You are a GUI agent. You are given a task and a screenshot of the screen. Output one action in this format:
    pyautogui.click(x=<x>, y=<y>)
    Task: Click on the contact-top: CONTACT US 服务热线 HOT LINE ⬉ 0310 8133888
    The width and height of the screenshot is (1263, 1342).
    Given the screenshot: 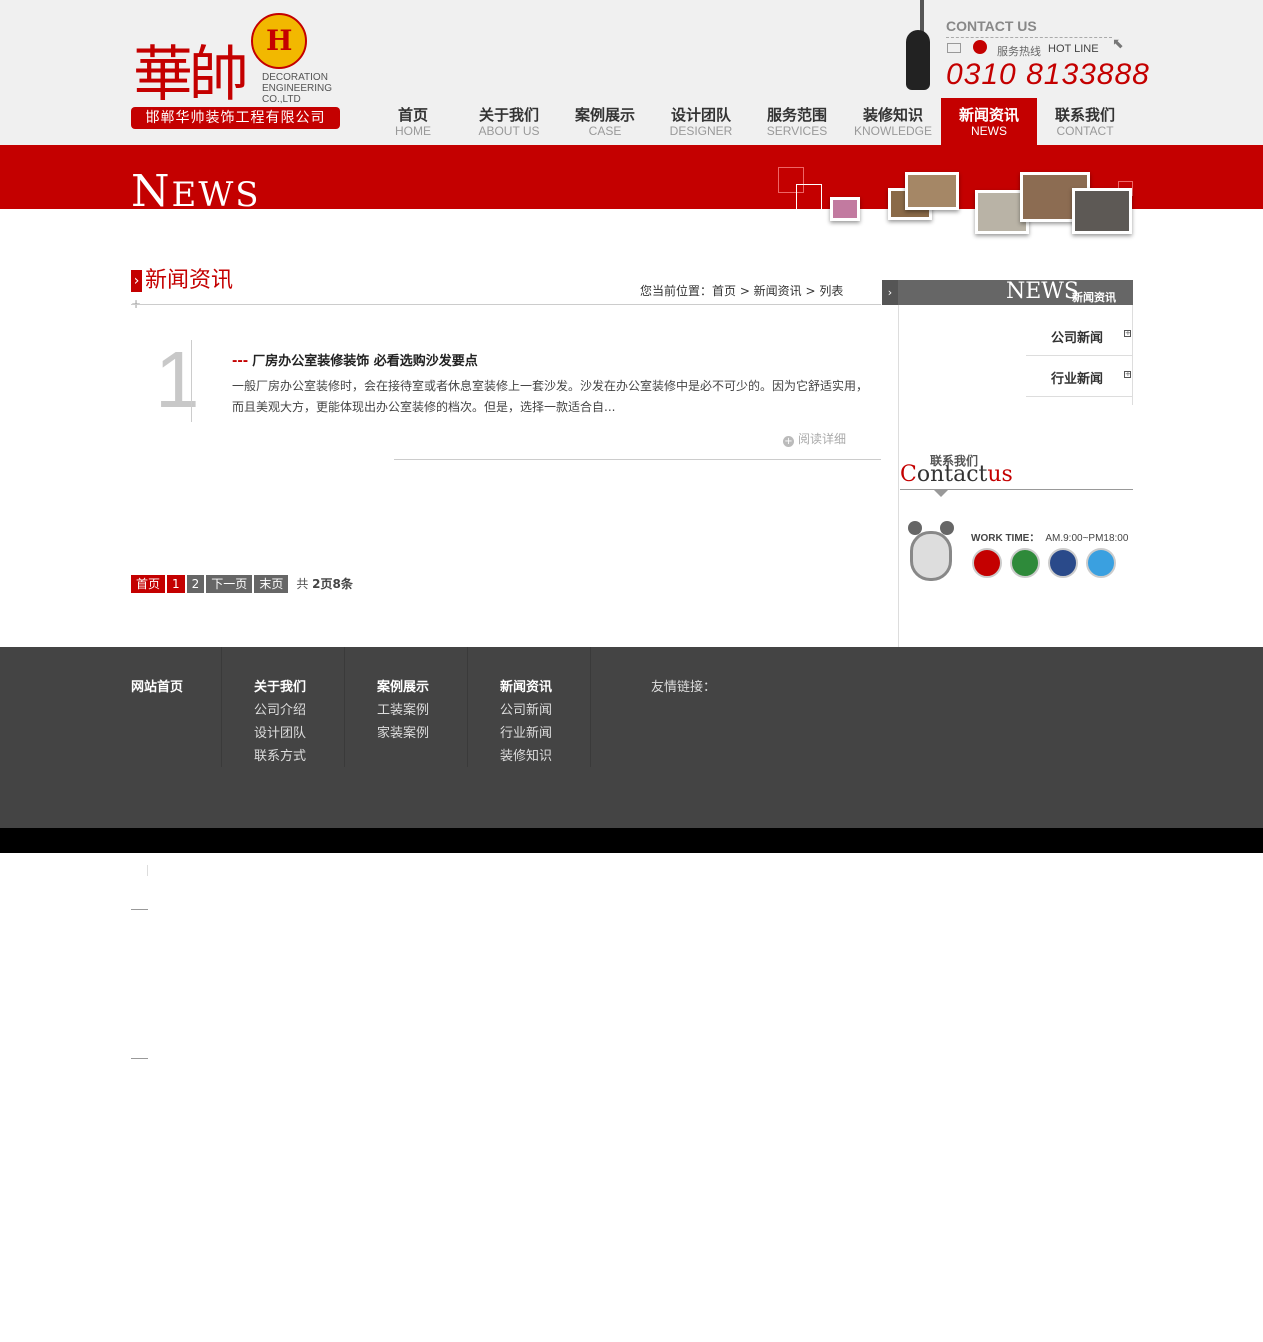 What is the action you would take?
    pyautogui.click(x=1026, y=48)
    